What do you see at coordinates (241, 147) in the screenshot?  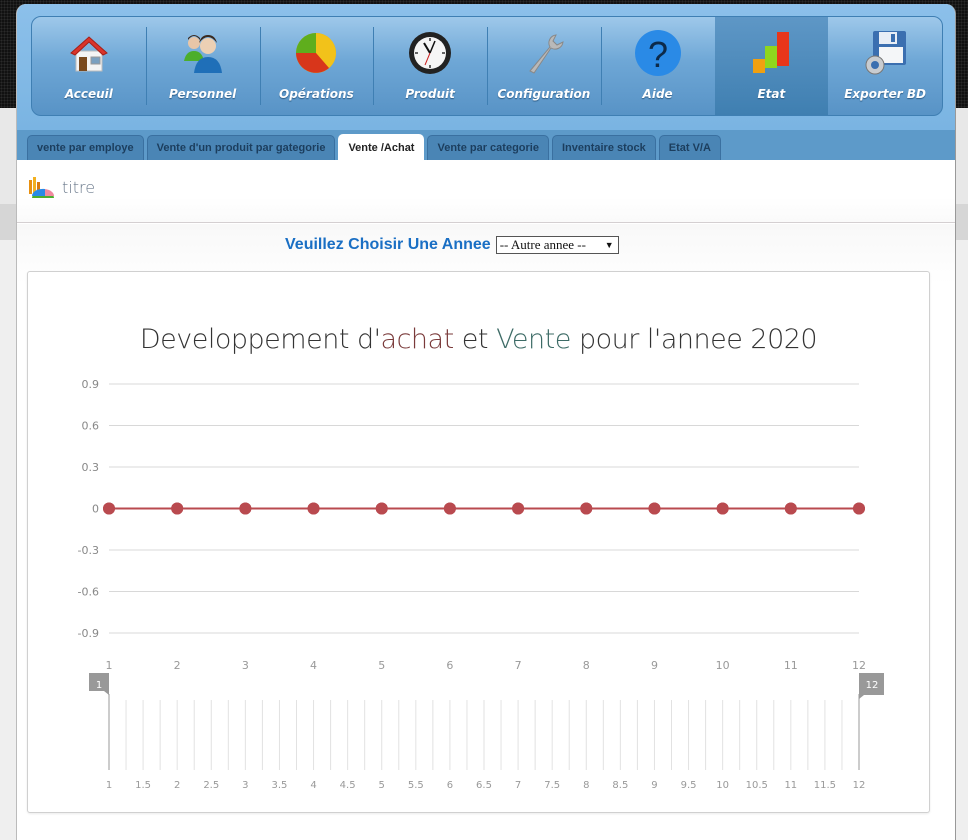 I see `tab-vente-produit-par-categorie: Vente d'un produit par gategorie` at bounding box center [241, 147].